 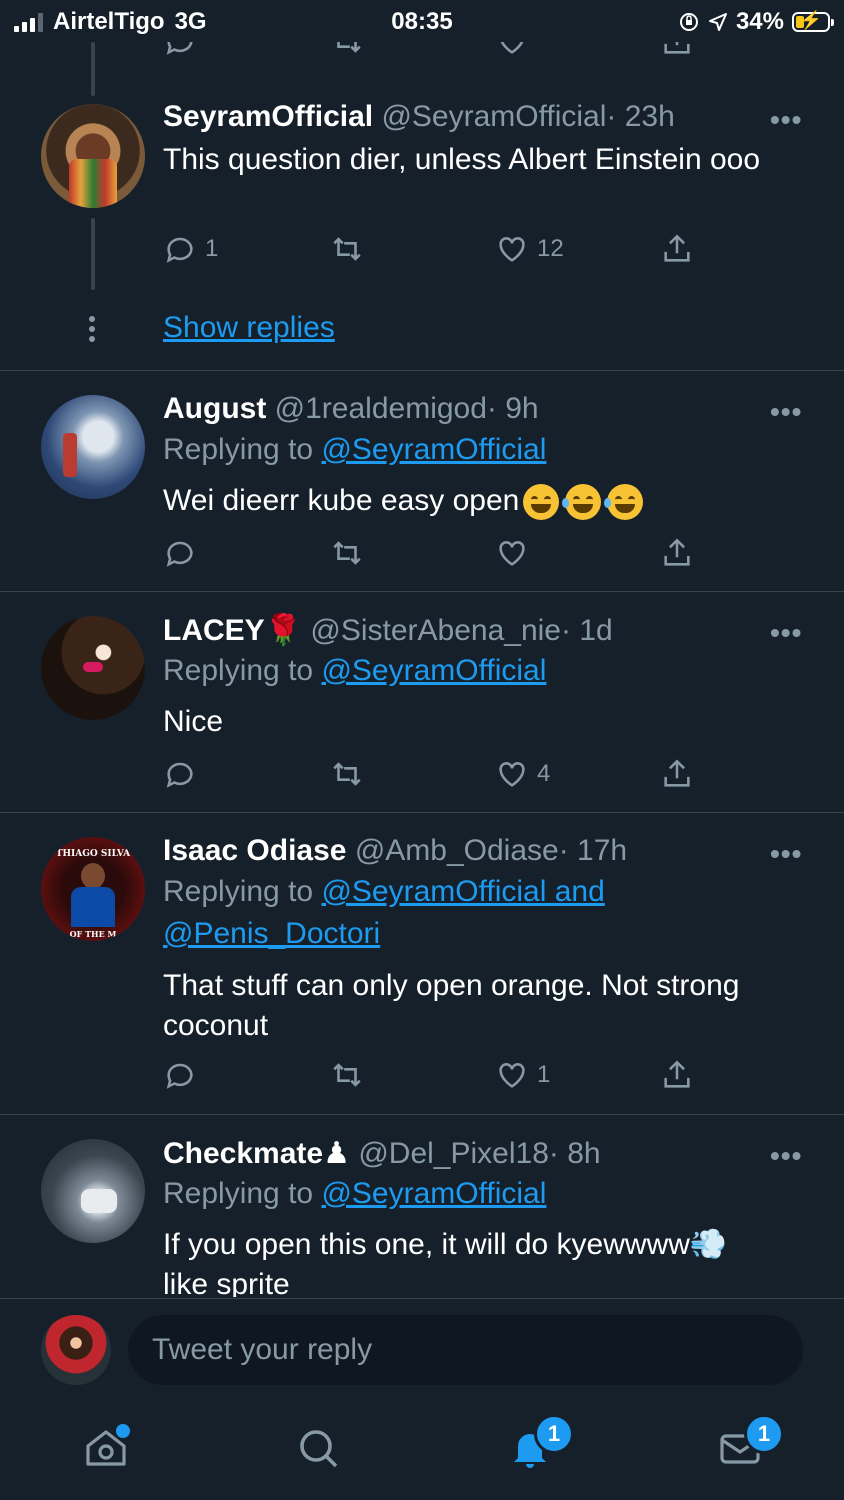 What do you see at coordinates (708, 1244) in the screenshot?
I see `dash-emoji: 💨` at bounding box center [708, 1244].